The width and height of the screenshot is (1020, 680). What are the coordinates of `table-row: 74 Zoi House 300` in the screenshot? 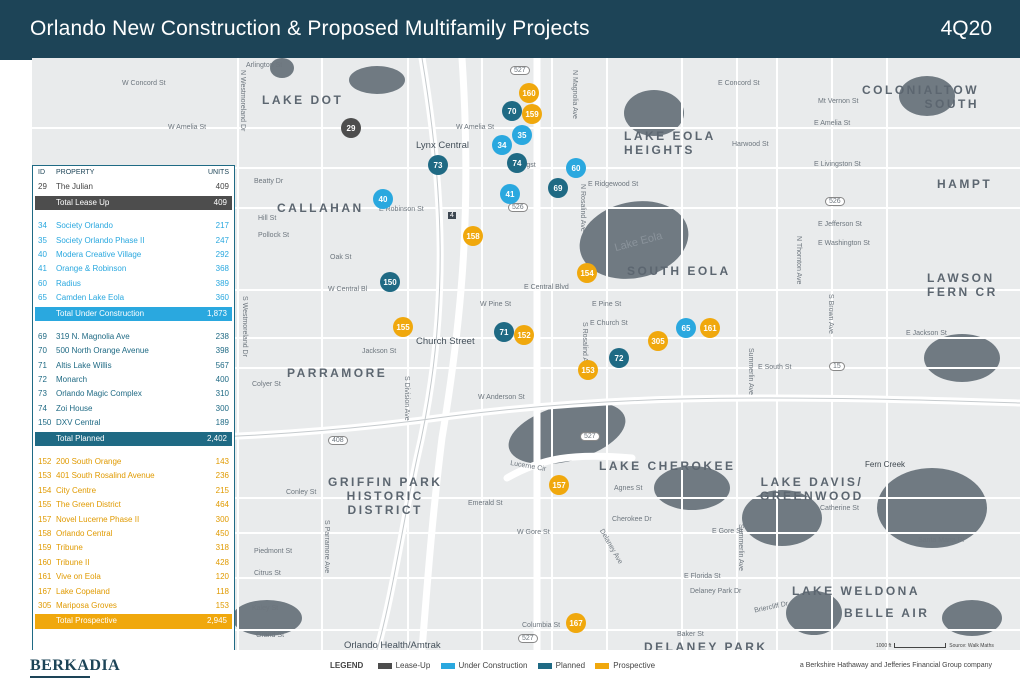 It's located at (133, 409).